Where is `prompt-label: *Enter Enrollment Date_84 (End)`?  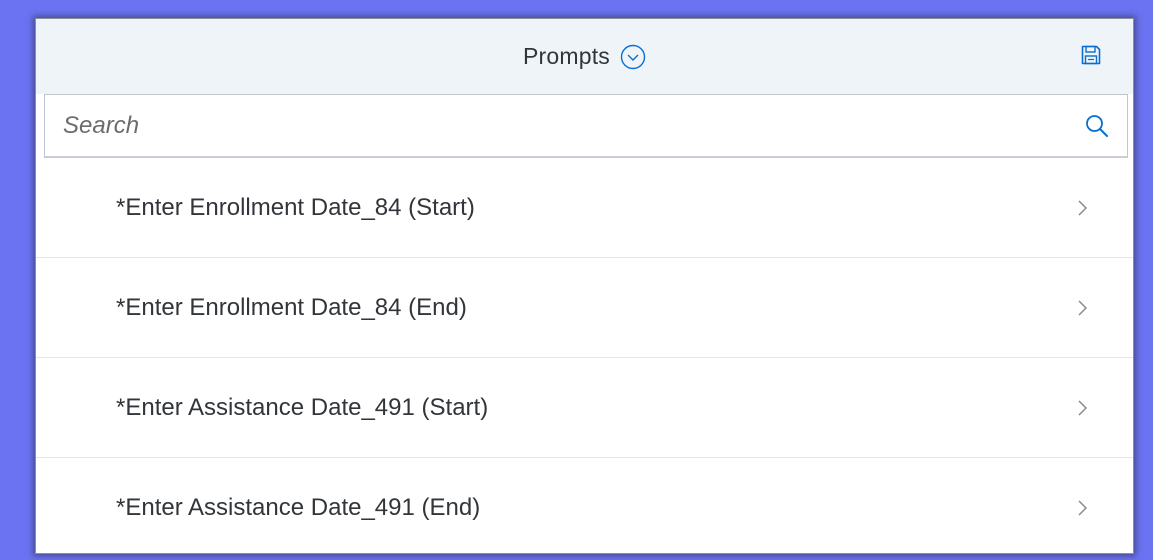
prompt-label: *Enter Enrollment Date_84 (End) is located at coordinates (291, 307).